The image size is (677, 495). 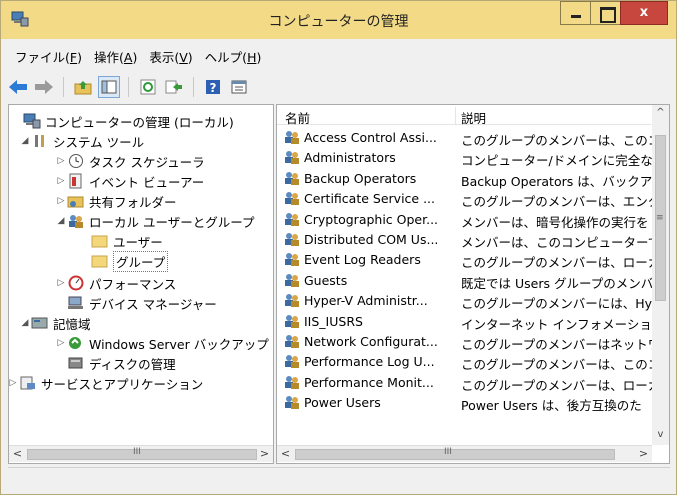 What do you see at coordinates (75, 363) in the screenshot?
I see `disk-management-icon` at bounding box center [75, 363].